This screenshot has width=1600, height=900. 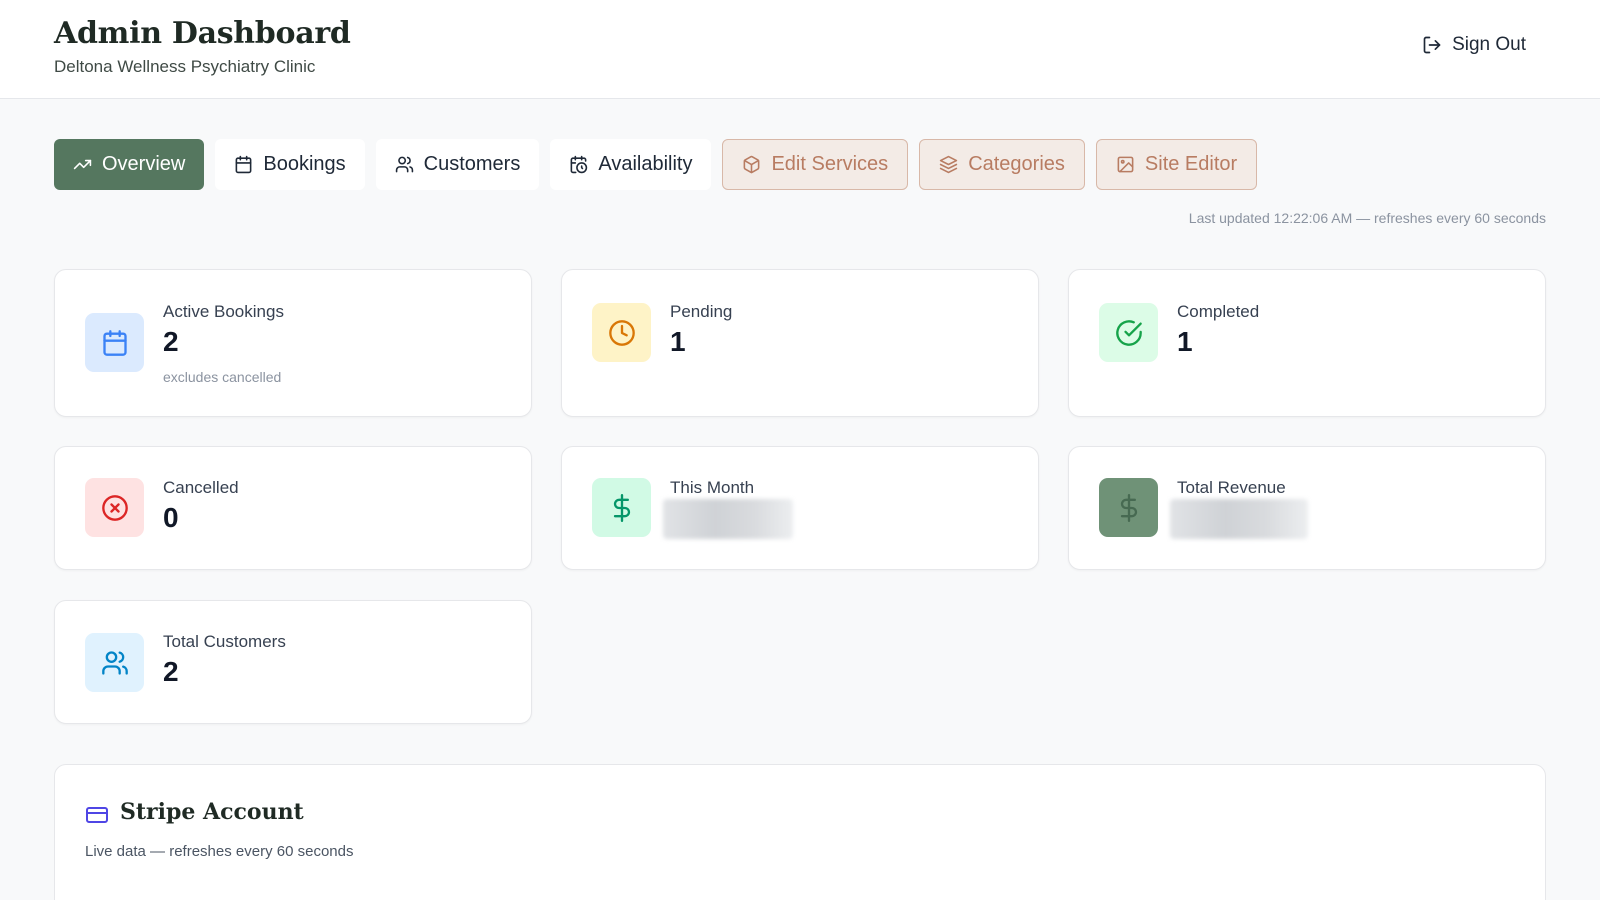 I want to click on tab-site-editor: Site Editor, so click(x=1176, y=164).